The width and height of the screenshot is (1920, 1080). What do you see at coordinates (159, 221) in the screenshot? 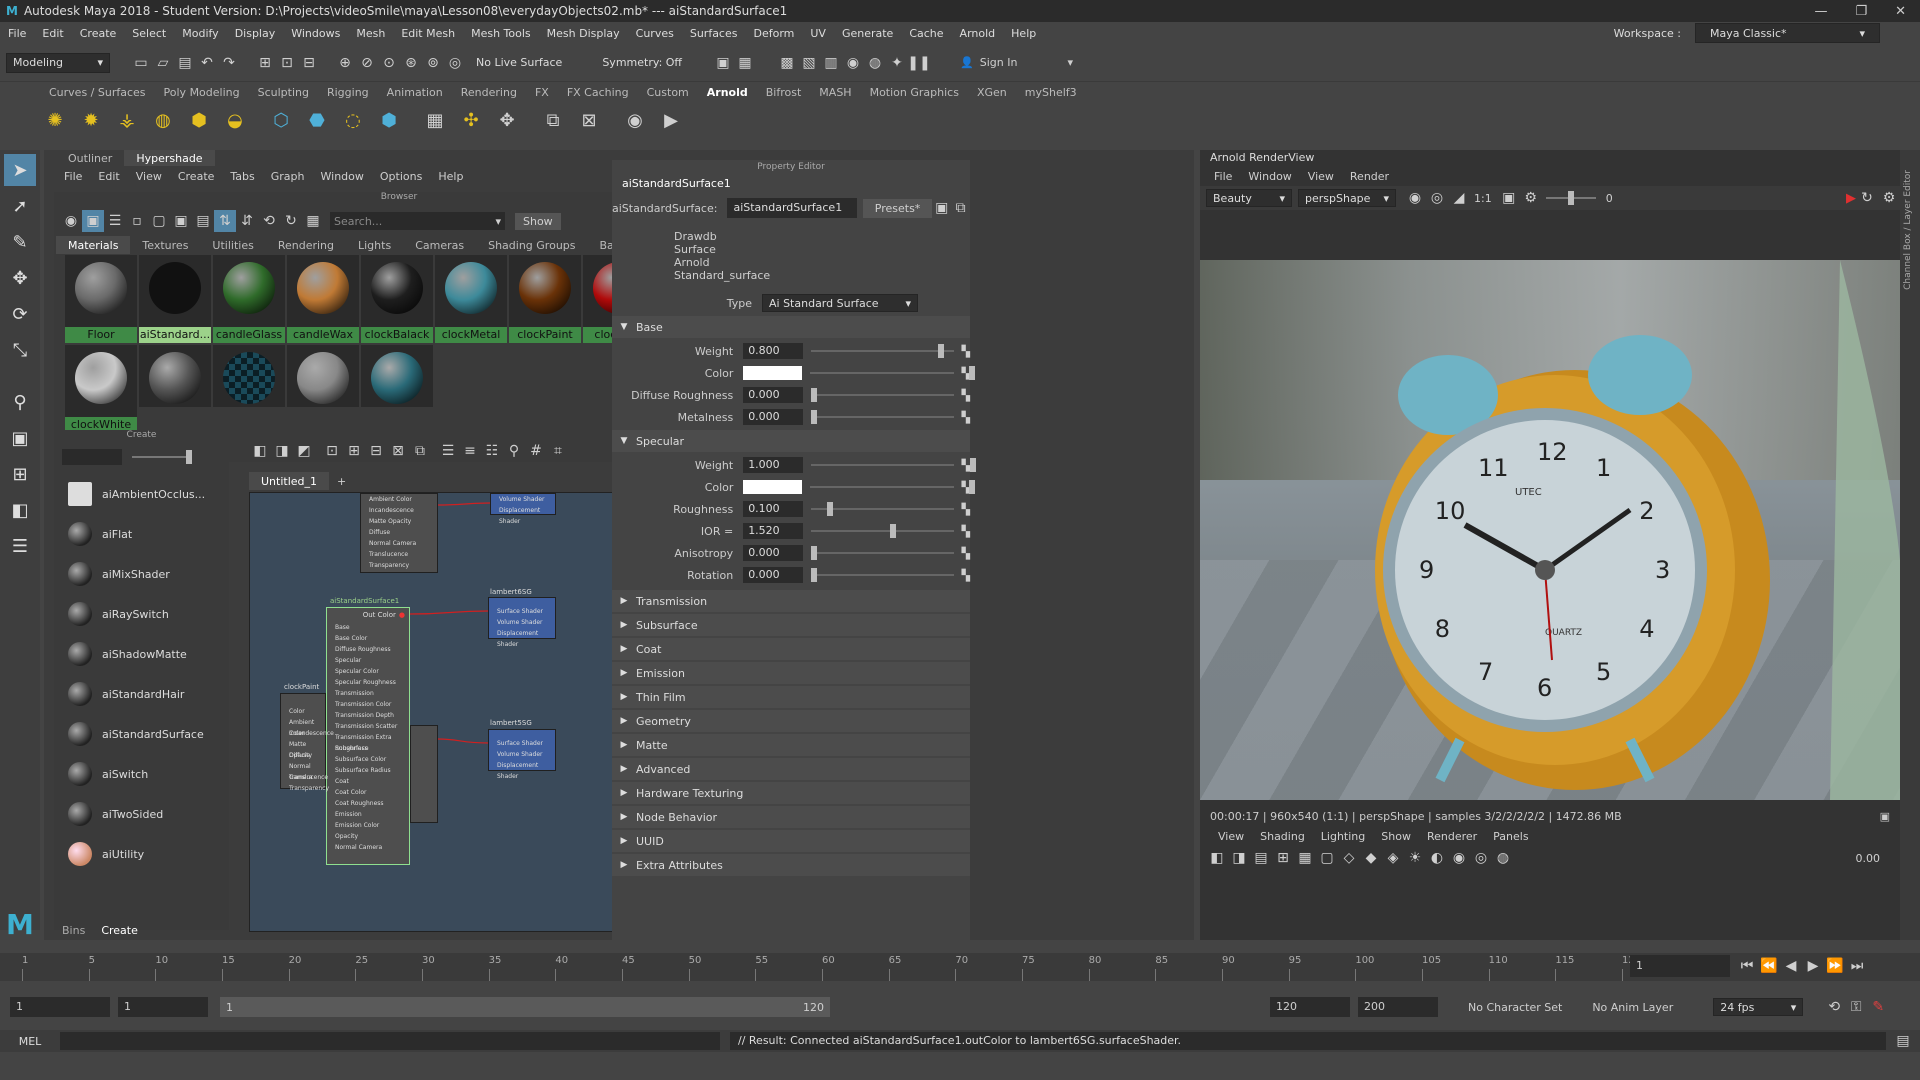
I see `medium-swatch-icon: ▢` at bounding box center [159, 221].